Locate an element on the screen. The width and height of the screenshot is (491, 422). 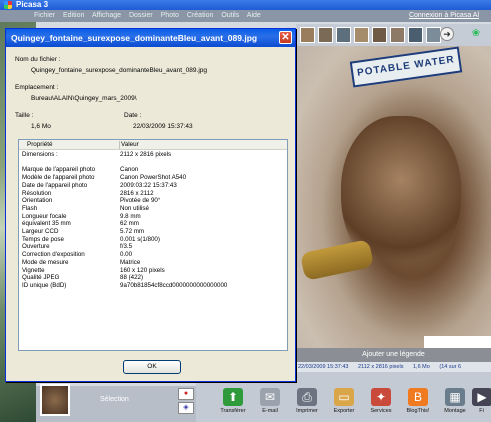
close-icon: ✕ is located at coordinates (285, 37).